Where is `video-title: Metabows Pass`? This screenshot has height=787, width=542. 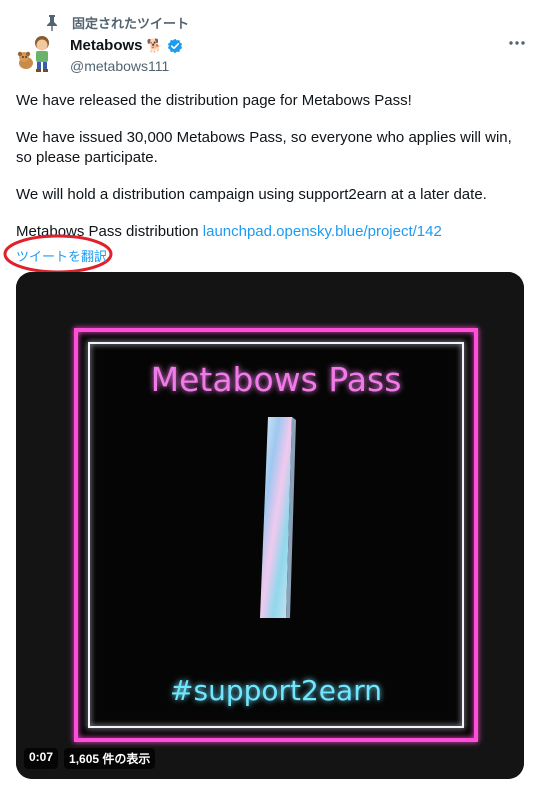
video-title: Metabows Pass is located at coordinates (276, 379).